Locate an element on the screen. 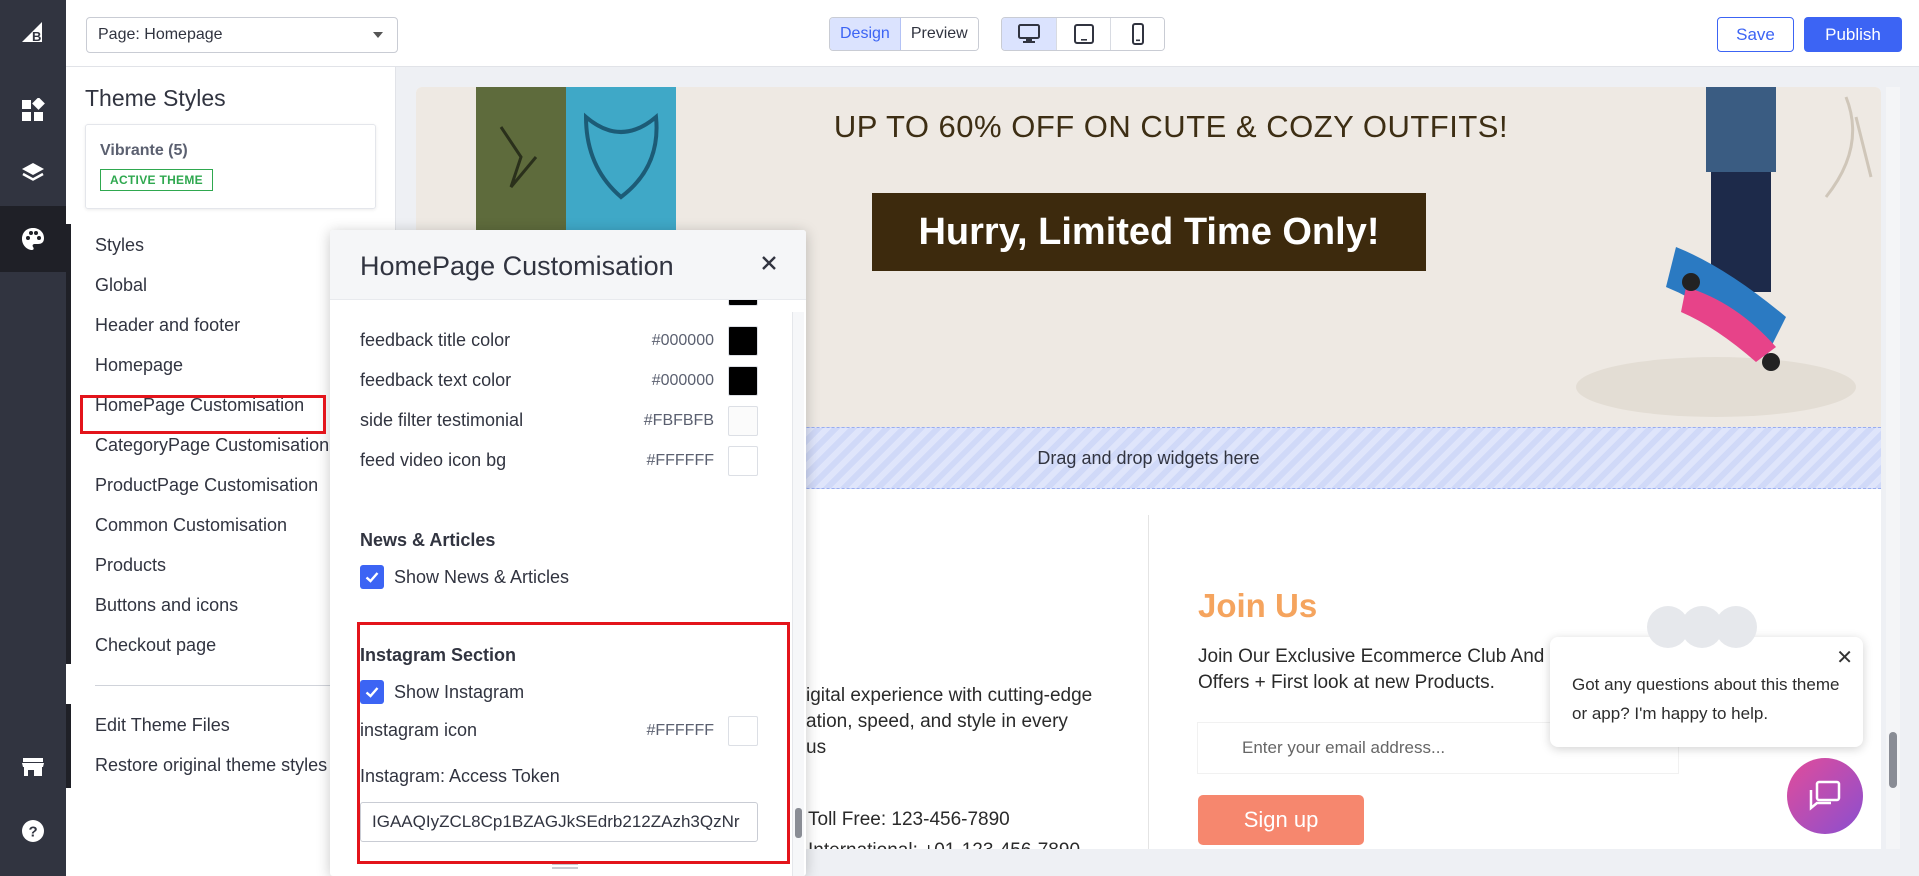 The image size is (1919, 876). device-toggle is located at coordinates (1083, 34).